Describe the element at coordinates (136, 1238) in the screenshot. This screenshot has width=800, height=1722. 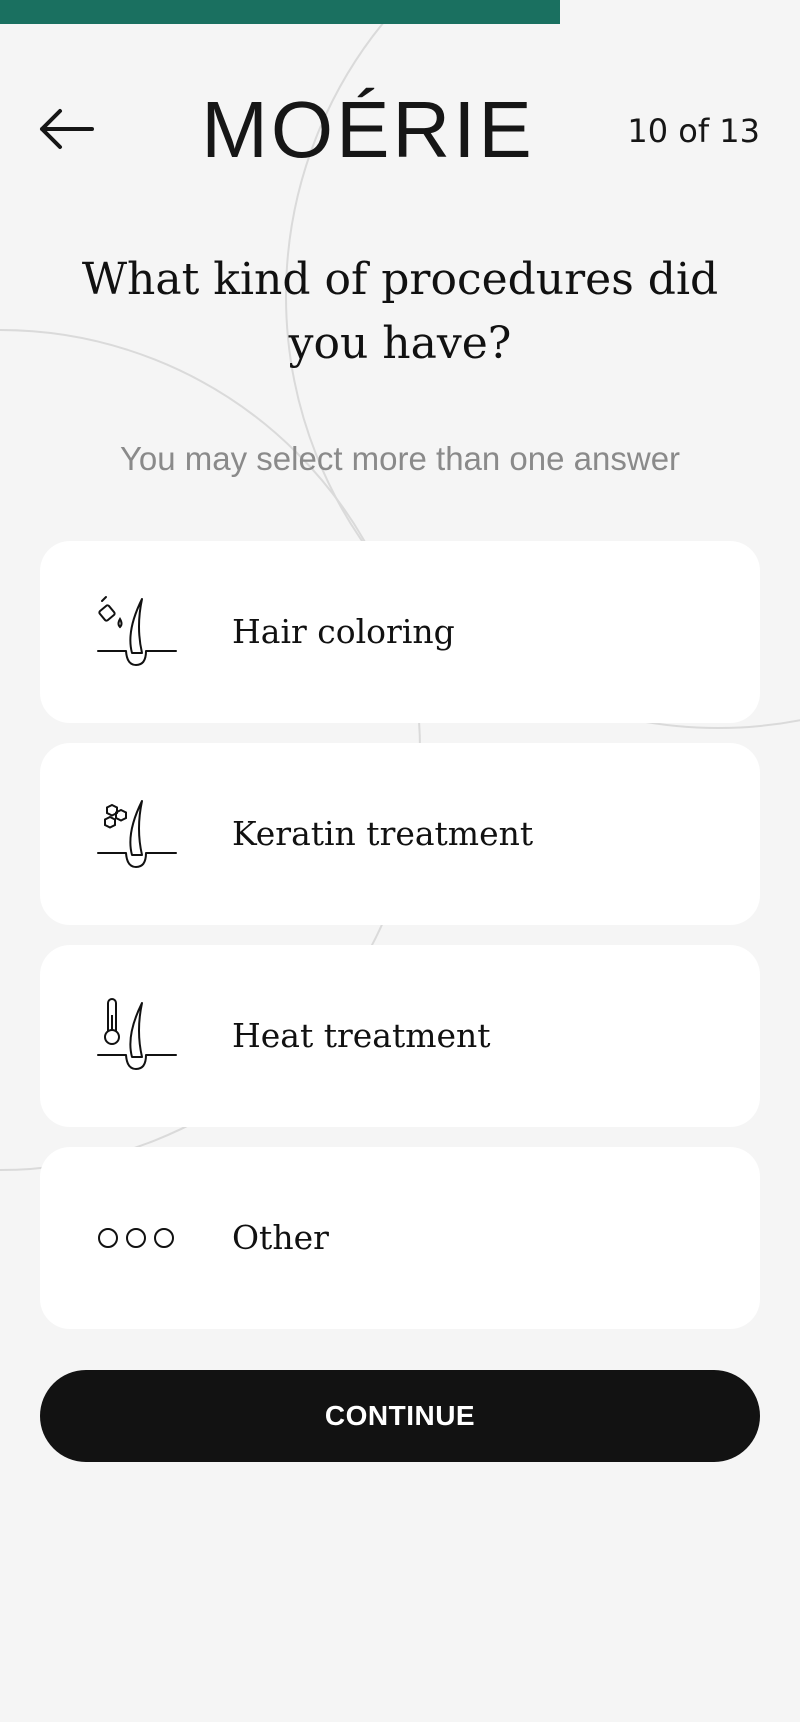
I see `three-dots-icon` at that location.